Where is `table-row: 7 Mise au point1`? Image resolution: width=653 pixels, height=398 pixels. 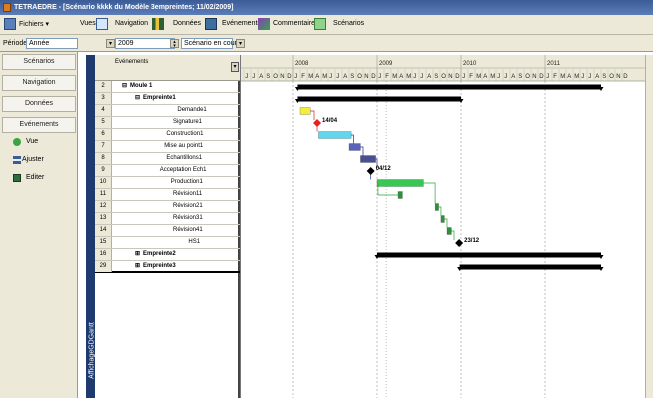 table-row: 7 Mise au point1 is located at coordinates (167, 147).